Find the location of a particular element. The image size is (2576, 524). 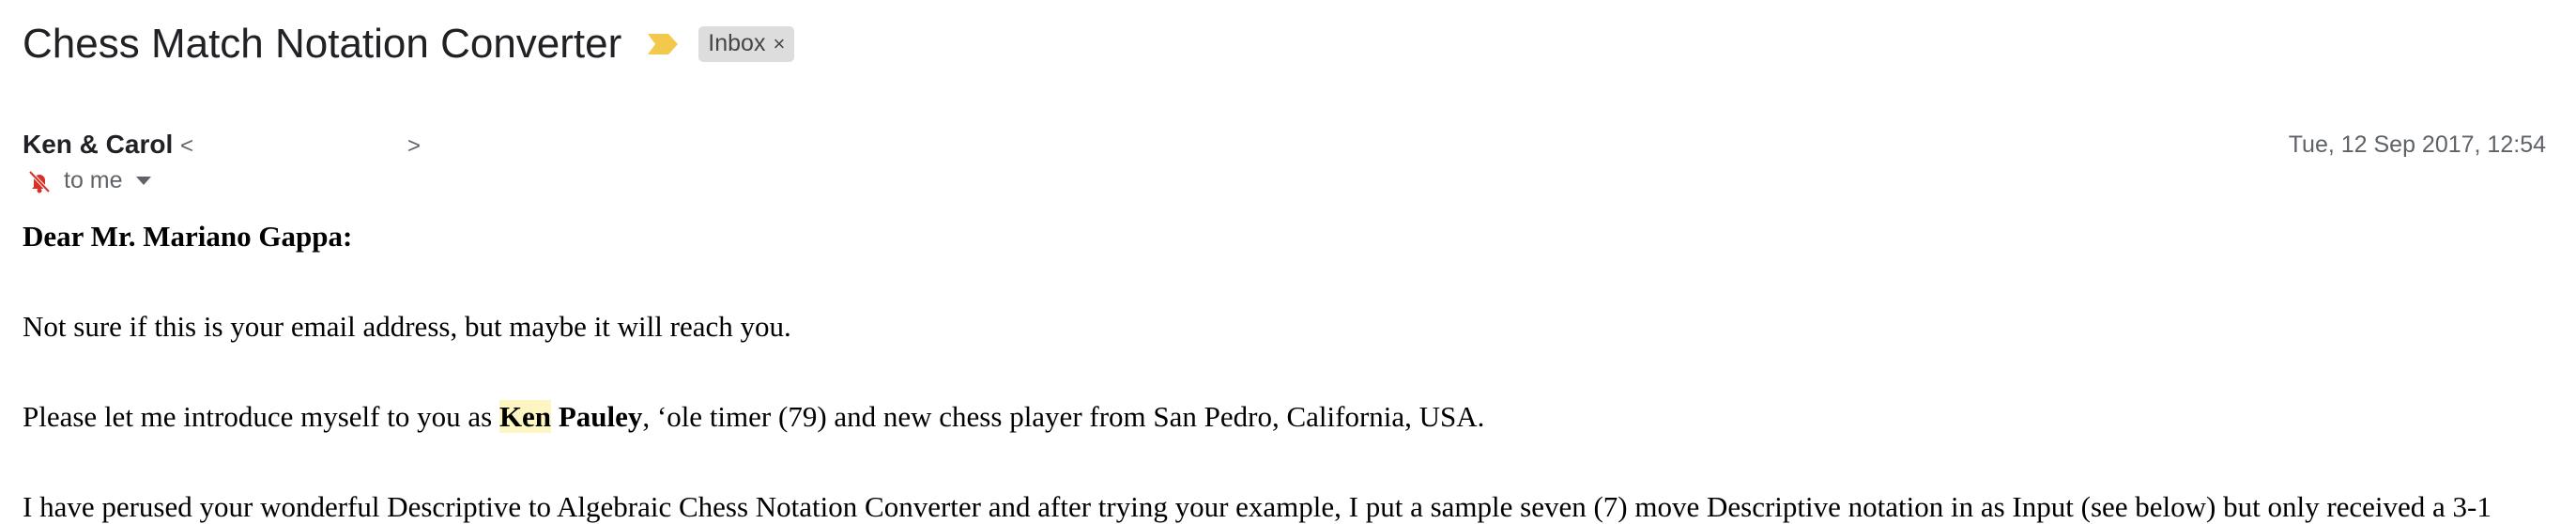

email-date: Tue, 12 Sep 2017, 12:54 is located at coordinates (2417, 144).